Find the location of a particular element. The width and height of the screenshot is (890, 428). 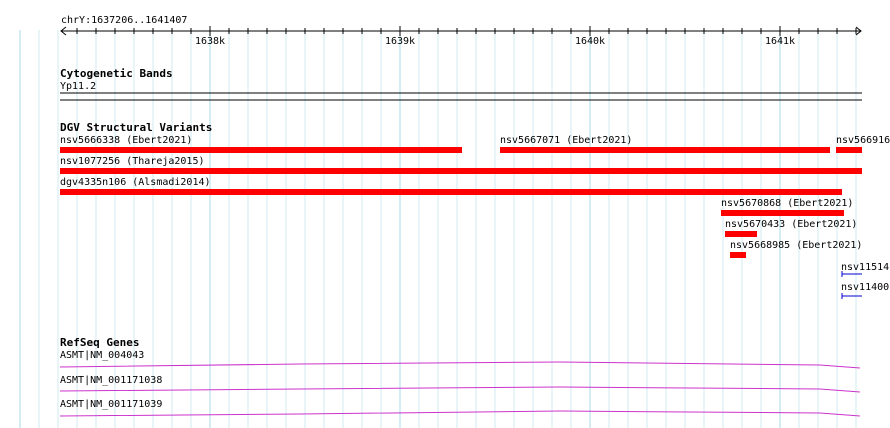

dgv-feature-label: nsv5666338 (Ebert2021) is located at coordinates (126, 140).